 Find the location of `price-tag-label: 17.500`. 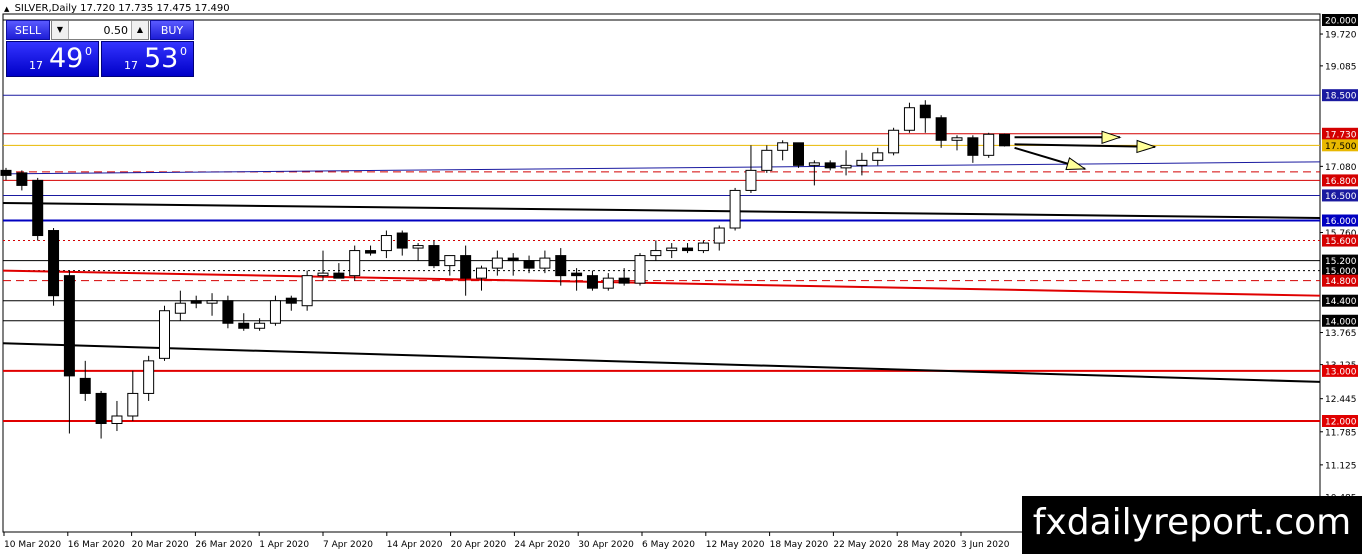

price-tag-label: 17.500 is located at coordinates (1341, 147).